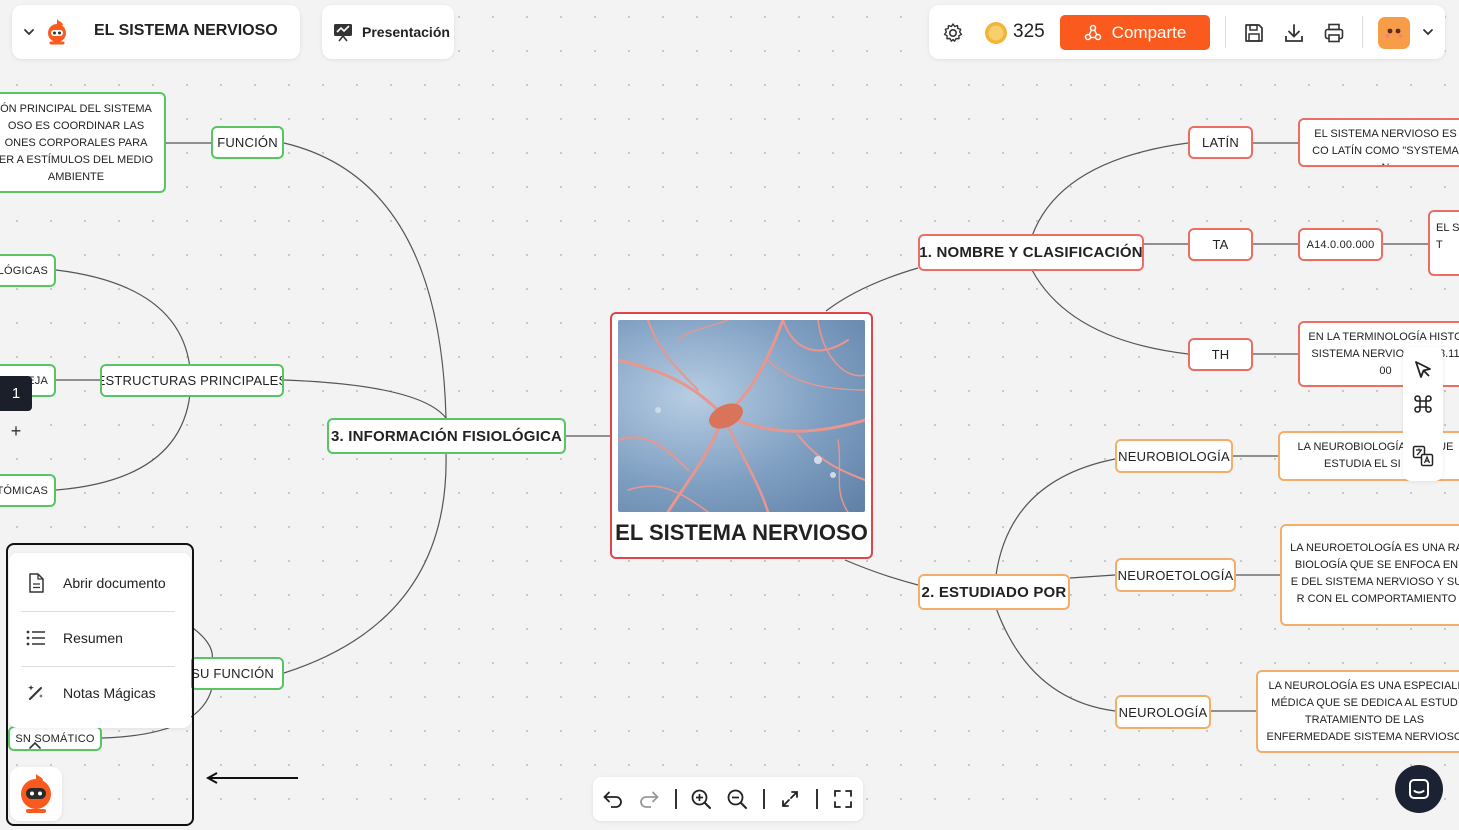  I want to click on chevron-up-icon, so click(35, 745).